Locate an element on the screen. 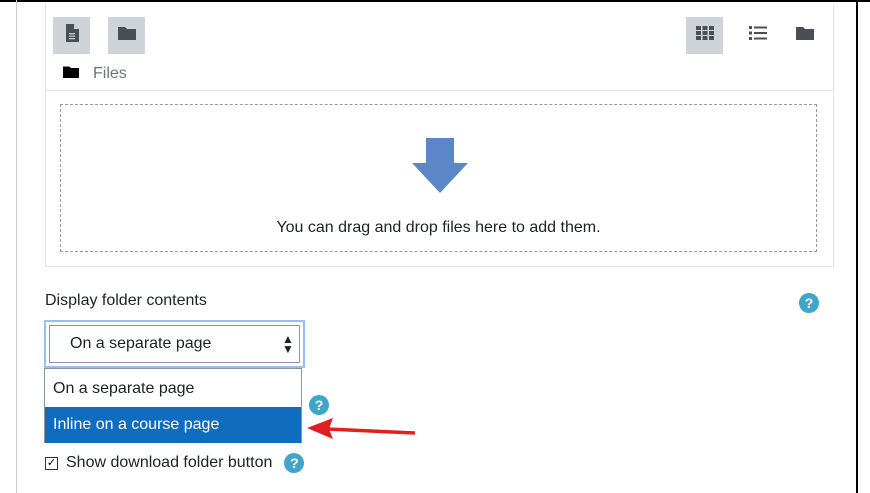 Image resolution: width=870 pixels, height=493 pixels. select-inner: On a separate page ▲ ▼ is located at coordinates (174, 344).